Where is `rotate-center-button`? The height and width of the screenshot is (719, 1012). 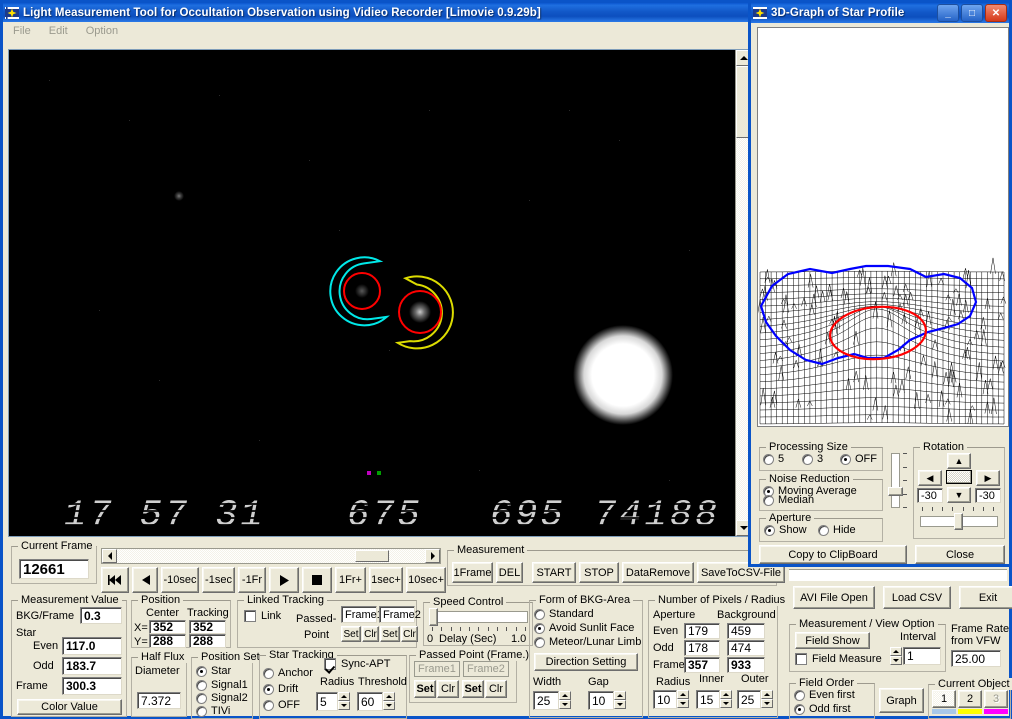
rotate-center-button is located at coordinates (959, 477).